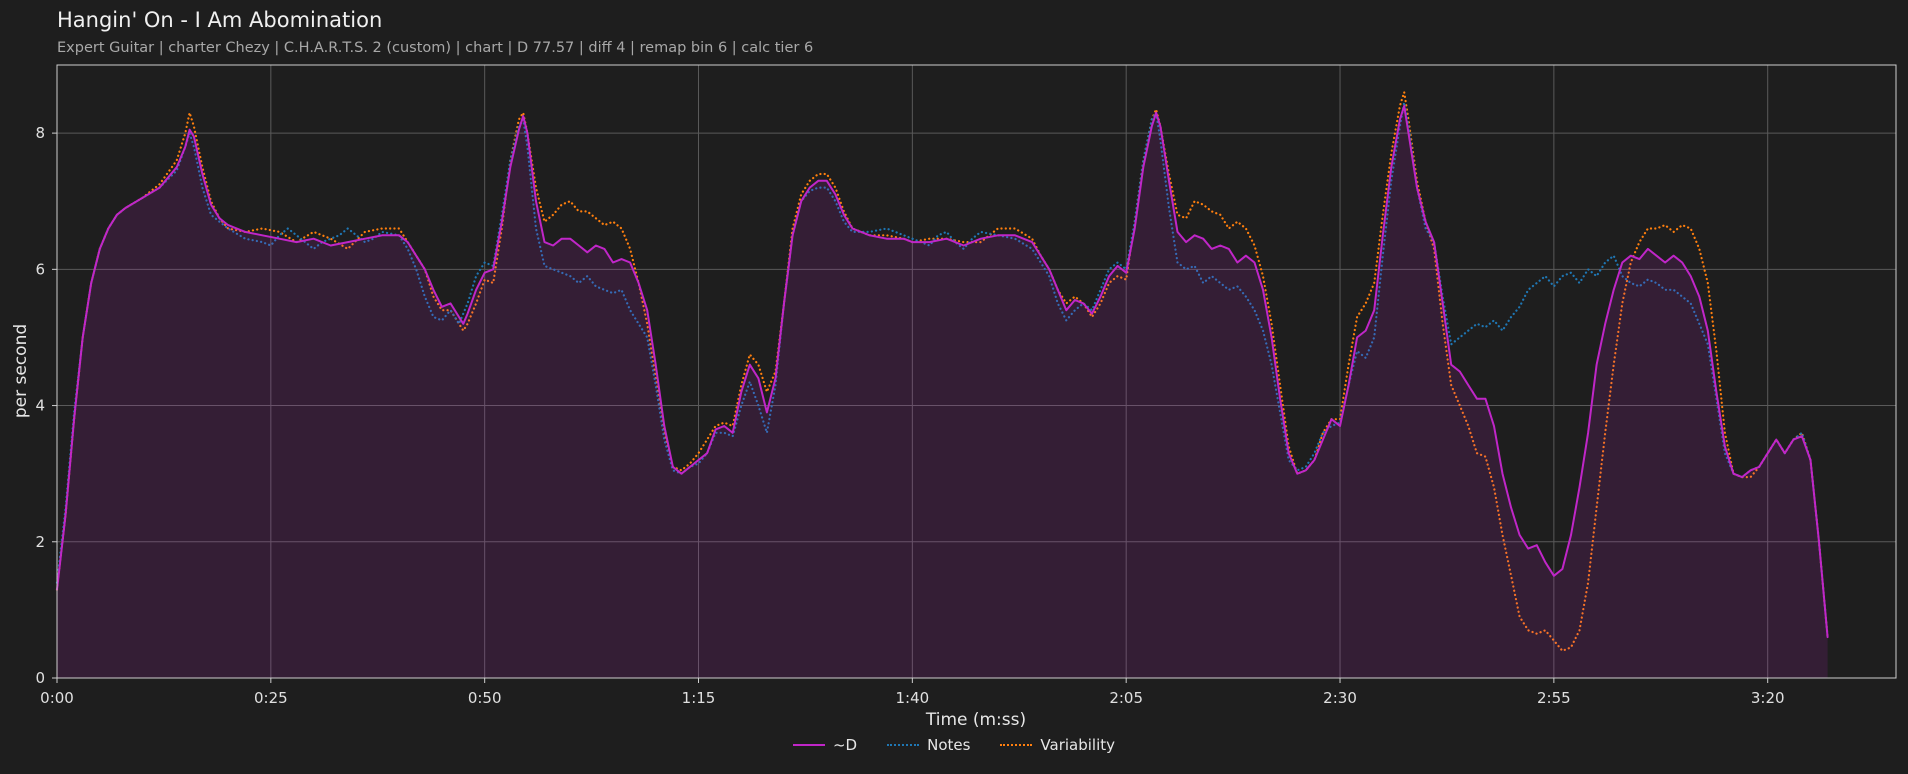  I want to click on legend-item: Notes, so click(928, 745).